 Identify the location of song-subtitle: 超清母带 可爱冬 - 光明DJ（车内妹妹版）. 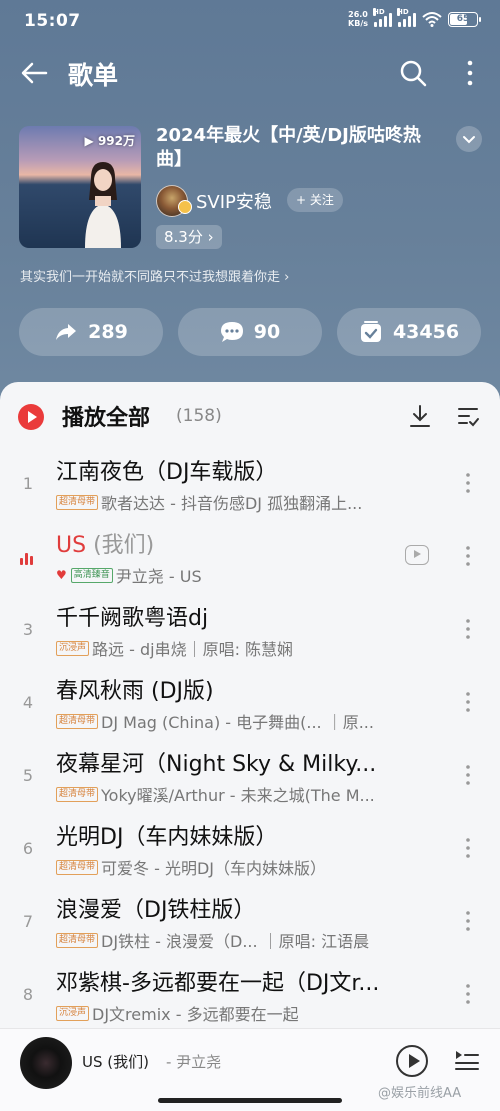
(251, 867).